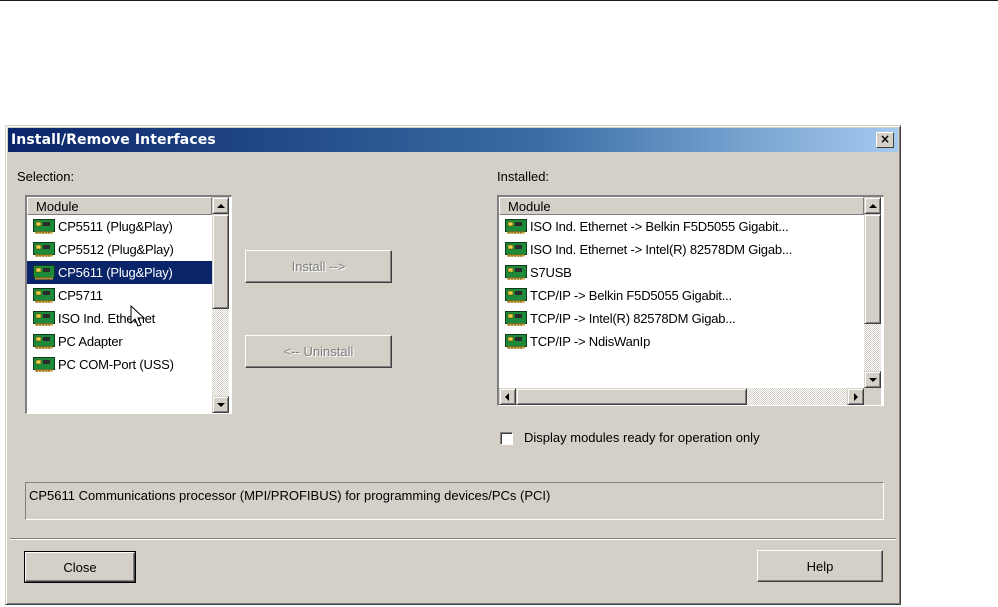 This screenshot has height=607, width=998. I want to click on arrow-right-icon, so click(856, 397).